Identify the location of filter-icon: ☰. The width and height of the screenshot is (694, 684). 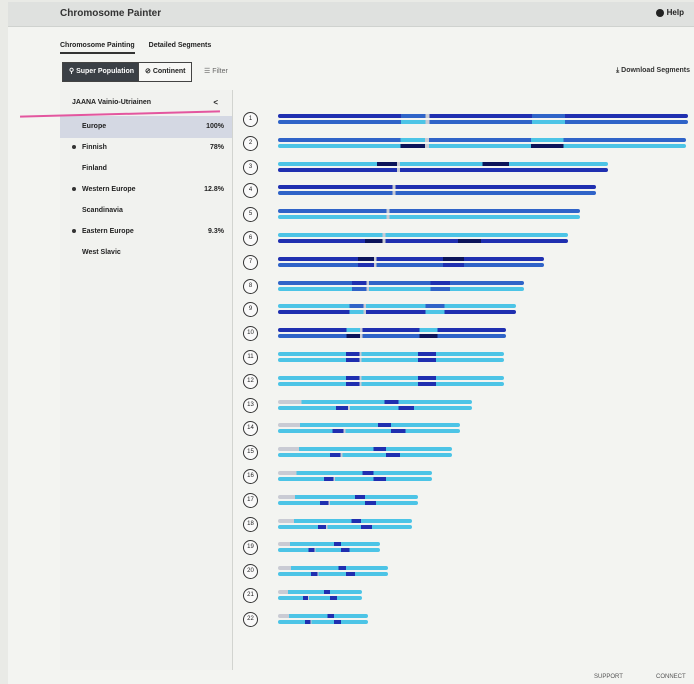
(208, 71).